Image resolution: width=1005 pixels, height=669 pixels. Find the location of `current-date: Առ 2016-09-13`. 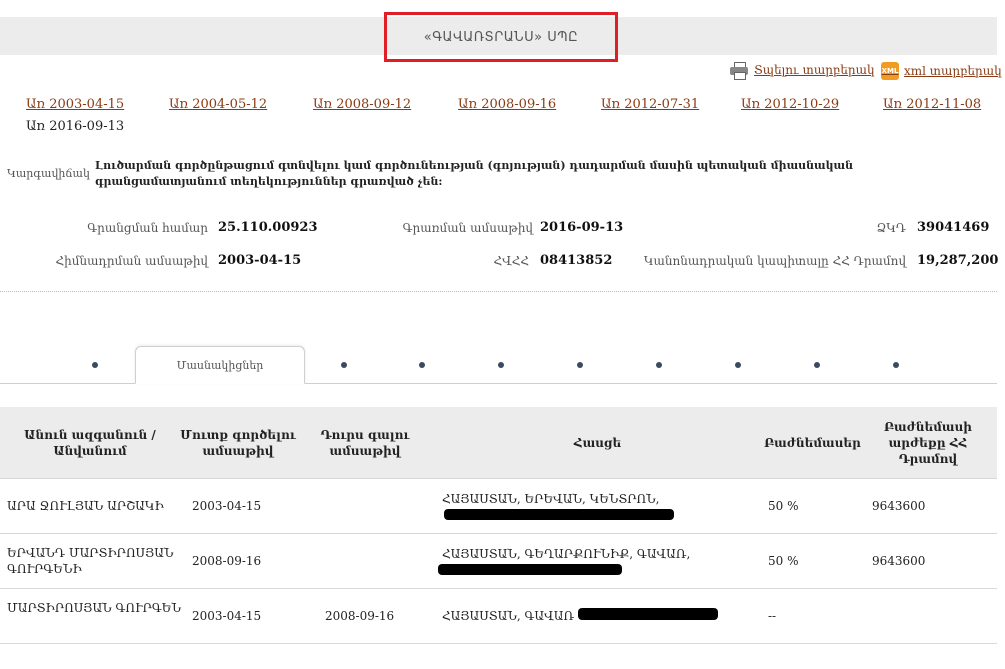

current-date: Առ 2016-09-13 is located at coordinates (75, 126).